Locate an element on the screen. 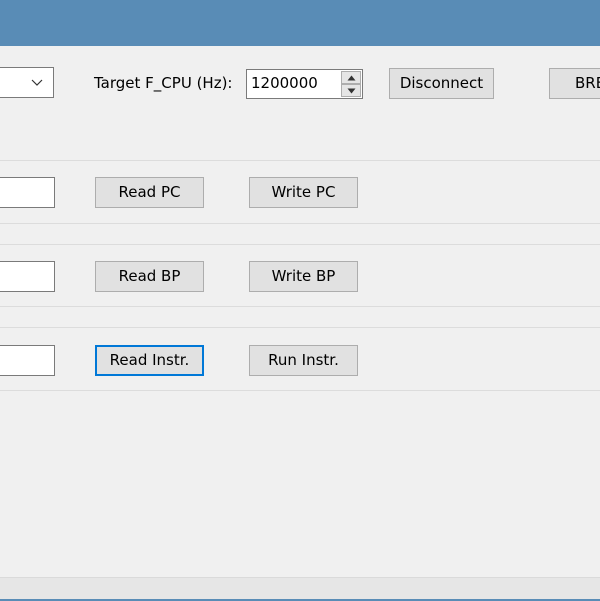 The image size is (600, 601). spin-down-button is located at coordinates (351, 90).